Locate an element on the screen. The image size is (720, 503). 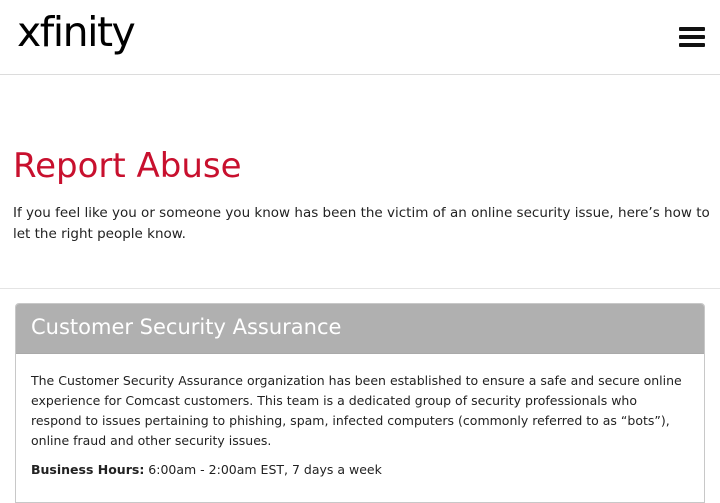
panel-title: Customer Security Assurance is located at coordinates (186, 327).